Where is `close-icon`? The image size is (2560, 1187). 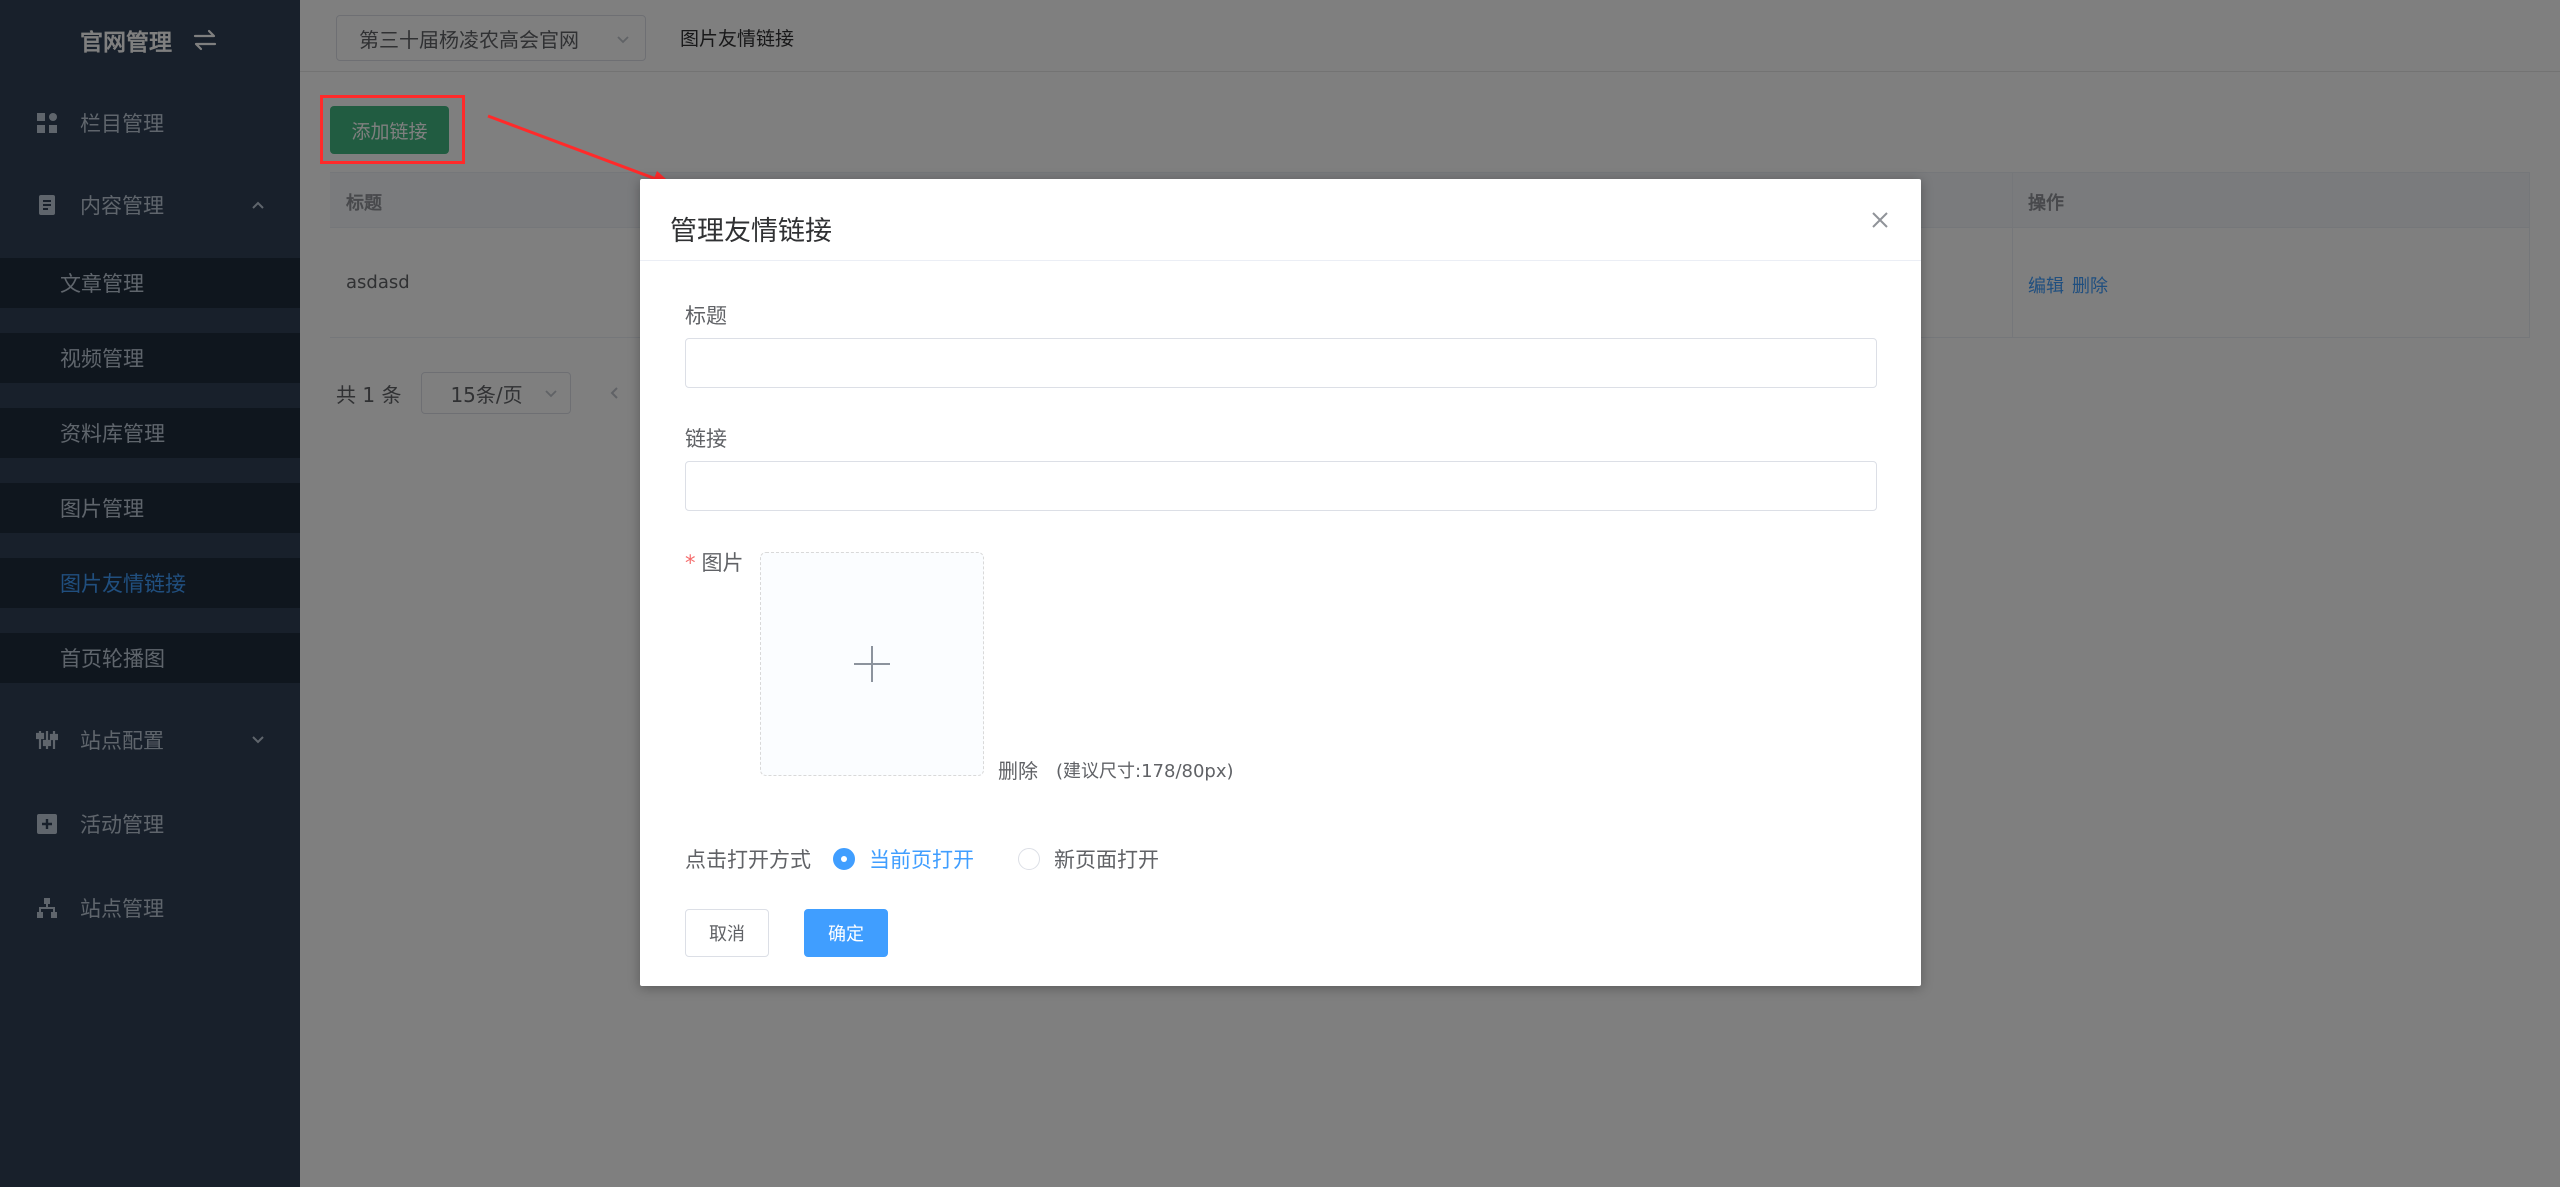
close-icon is located at coordinates (1880, 220).